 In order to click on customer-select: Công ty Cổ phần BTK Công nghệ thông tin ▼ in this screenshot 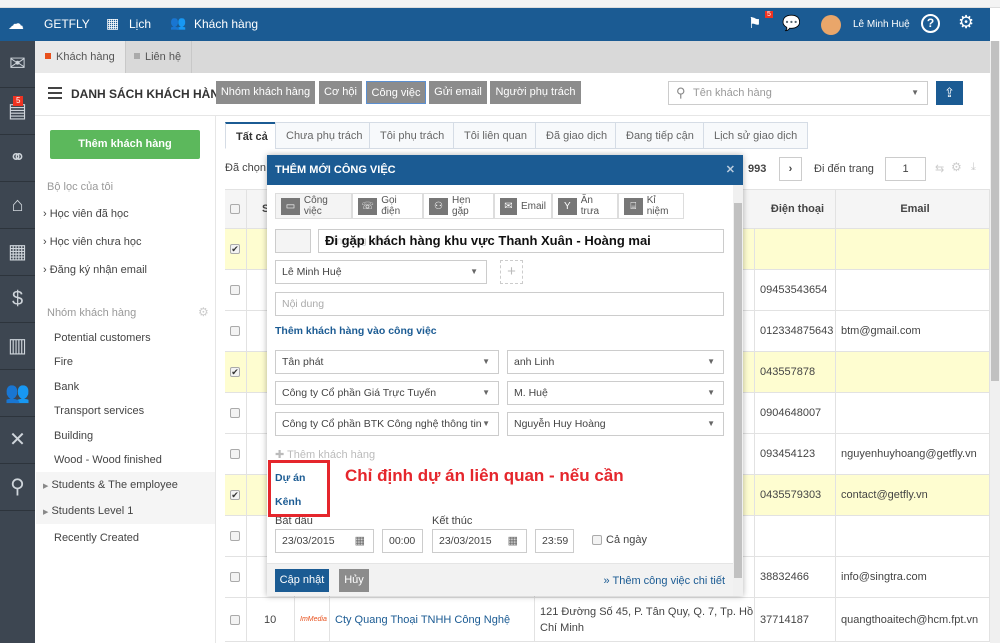, I will do `click(387, 424)`.